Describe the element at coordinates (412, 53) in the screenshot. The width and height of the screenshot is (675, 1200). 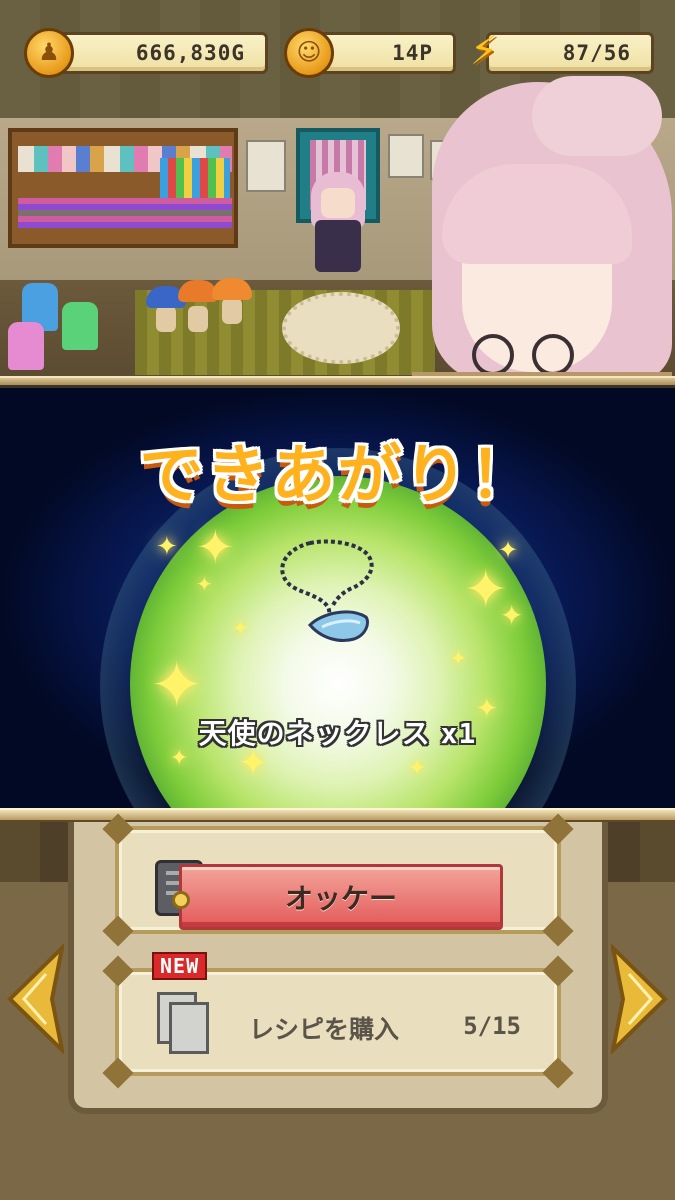
I see `points-value: 14P` at that location.